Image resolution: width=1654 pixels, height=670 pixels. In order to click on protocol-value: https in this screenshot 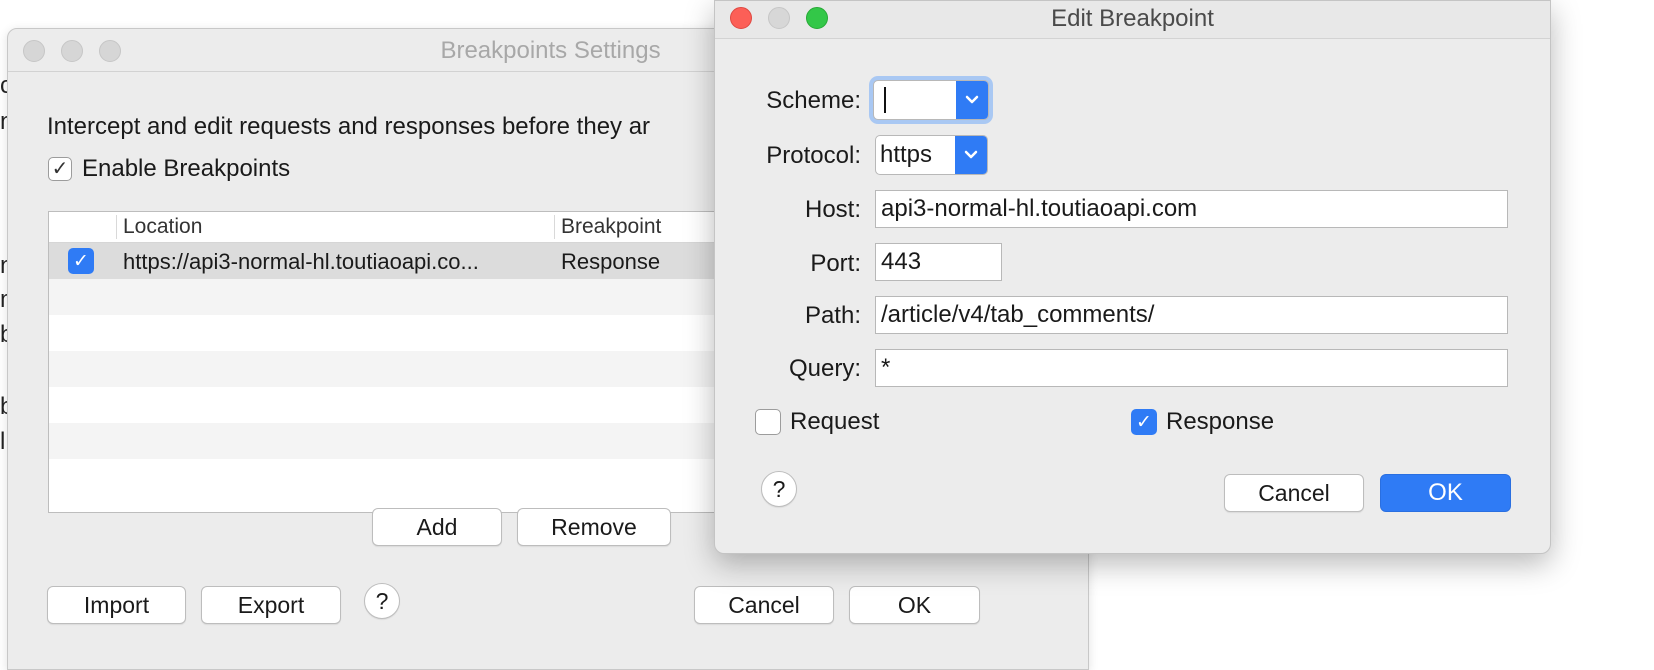, I will do `click(906, 154)`.